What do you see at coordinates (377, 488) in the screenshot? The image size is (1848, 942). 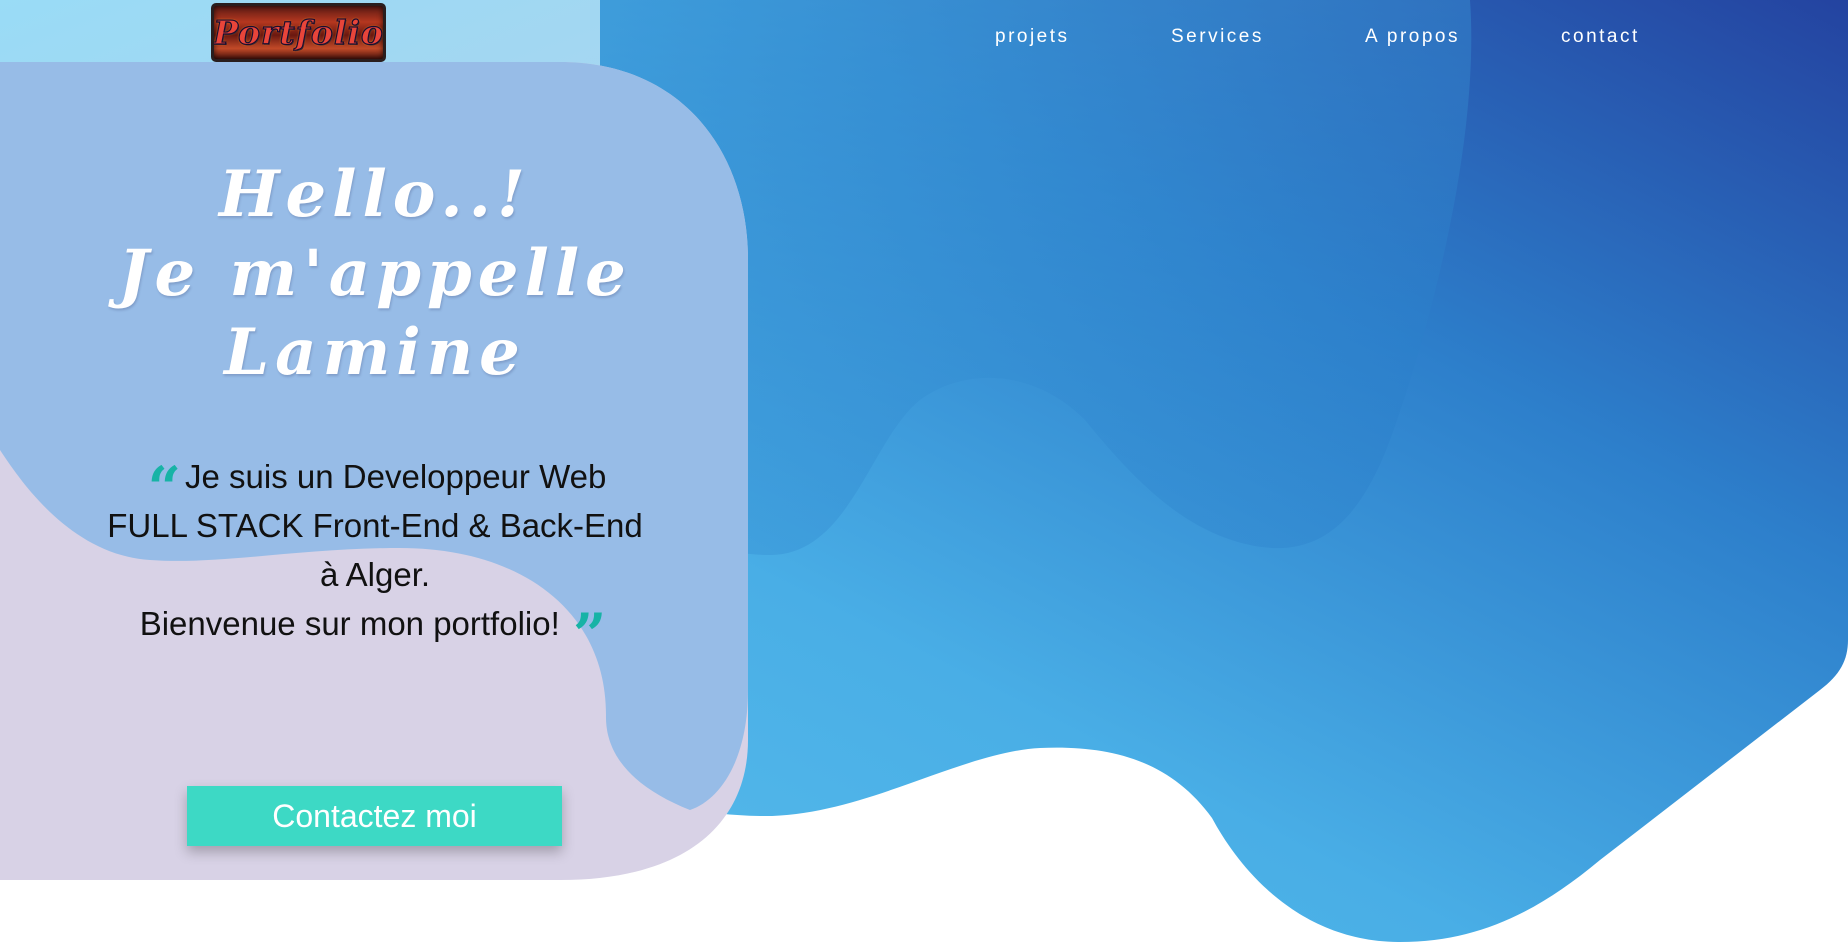 I see `hero-desc-line-1: “Je suis un Developpeur Web` at bounding box center [377, 488].